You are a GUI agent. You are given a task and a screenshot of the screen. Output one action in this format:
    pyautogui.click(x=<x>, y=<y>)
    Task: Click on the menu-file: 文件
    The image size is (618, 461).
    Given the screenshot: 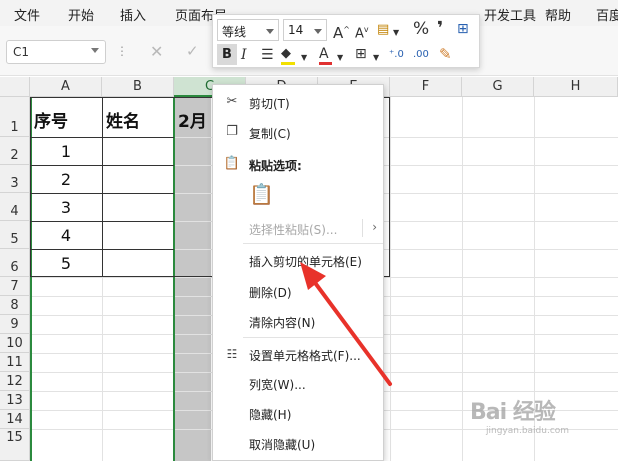 What is the action you would take?
    pyautogui.click(x=27, y=14)
    